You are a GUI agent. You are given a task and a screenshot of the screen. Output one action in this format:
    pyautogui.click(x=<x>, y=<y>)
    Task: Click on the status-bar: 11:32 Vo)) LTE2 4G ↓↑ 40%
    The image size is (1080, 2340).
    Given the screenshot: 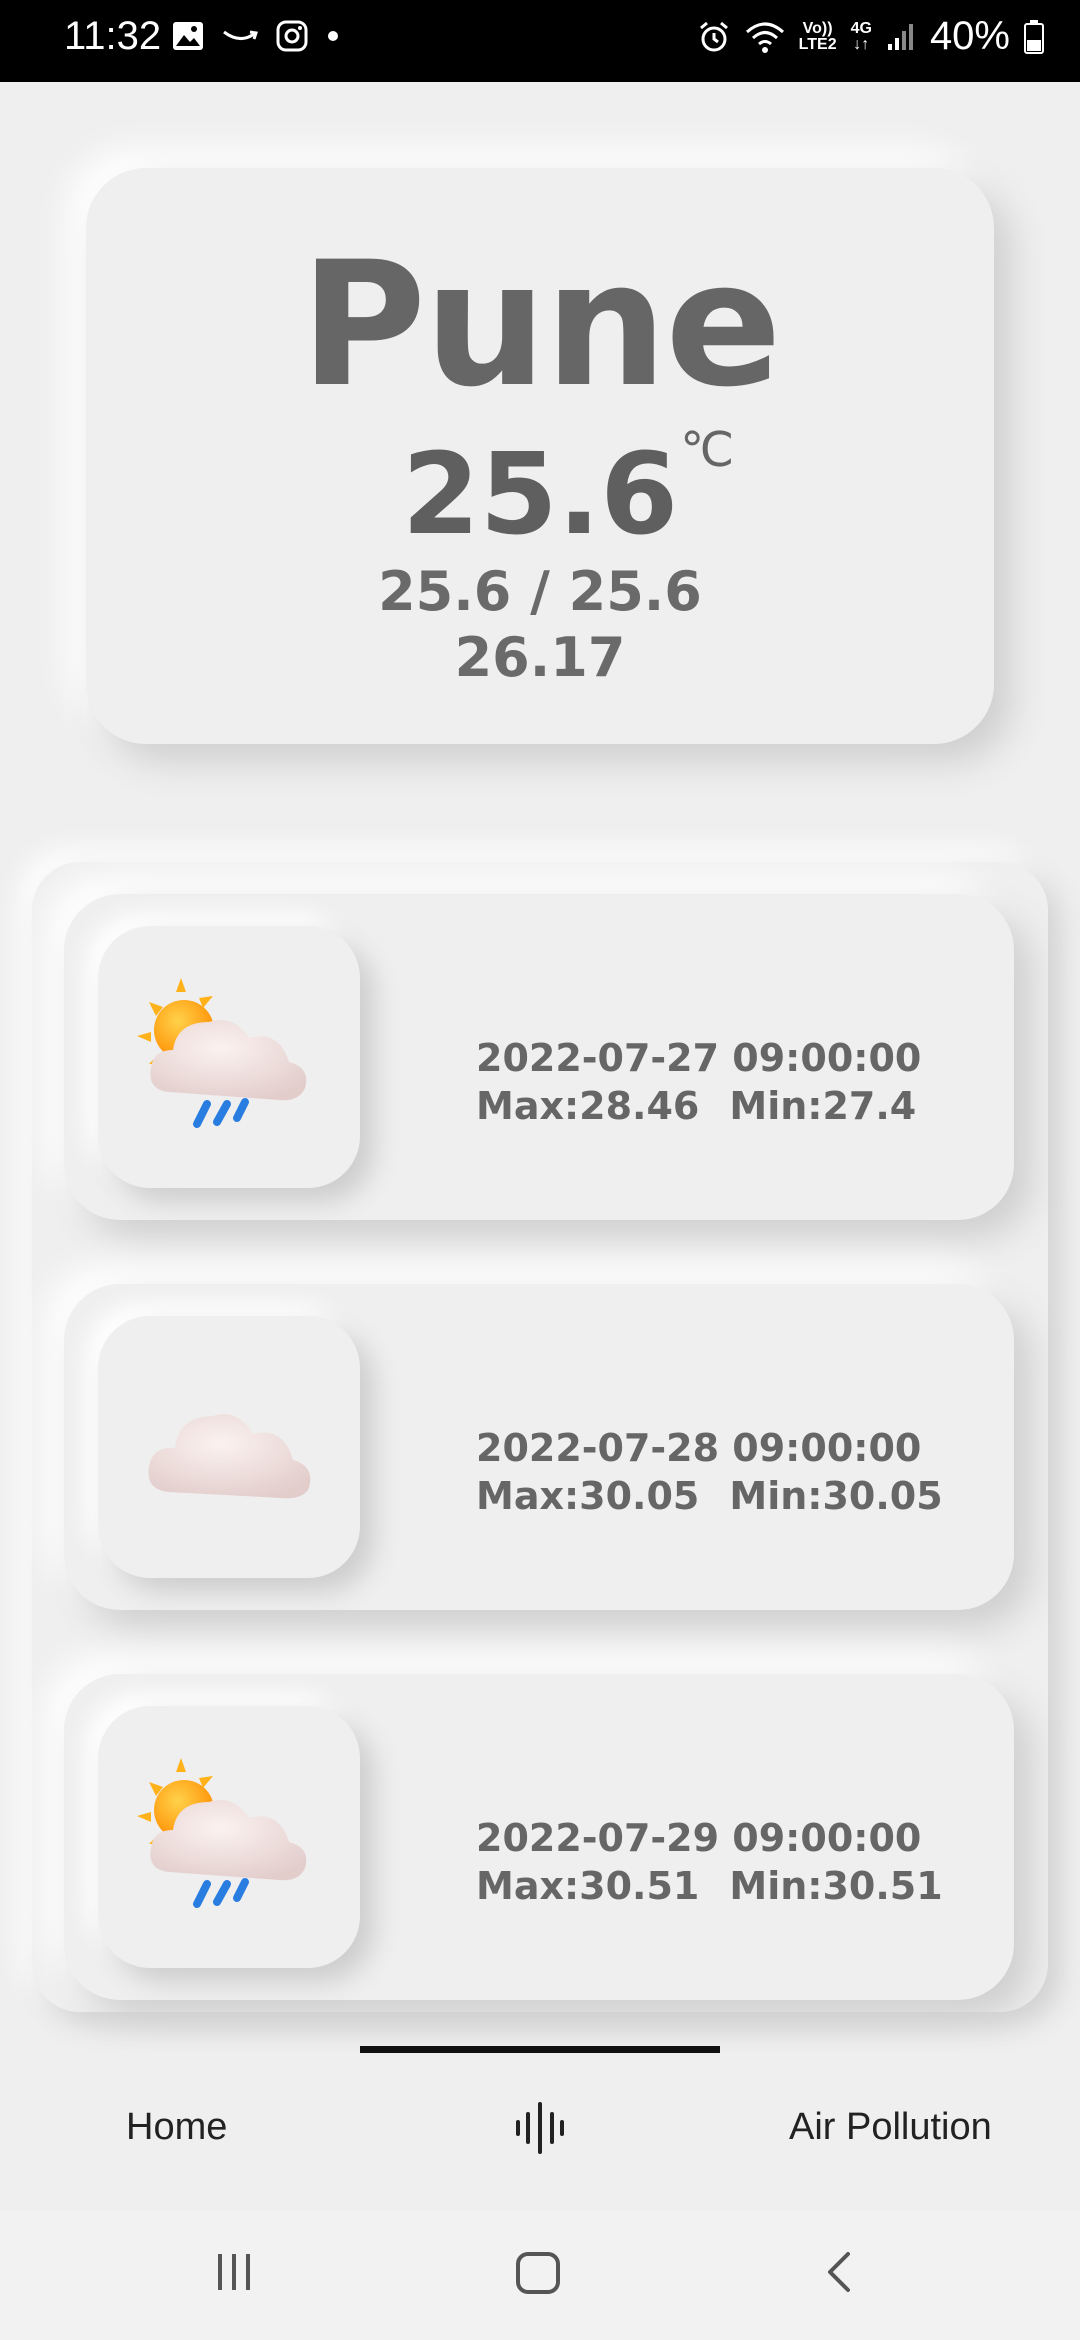 What is the action you would take?
    pyautogui.click(x=540, y=41)
    